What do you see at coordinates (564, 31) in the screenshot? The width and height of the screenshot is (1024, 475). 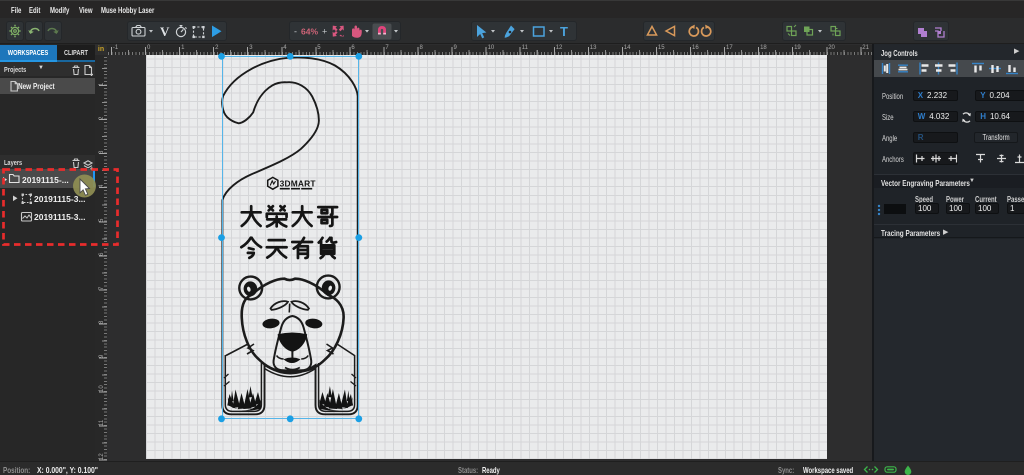 I see `svg-text: T` at bounding box center [564, 31].